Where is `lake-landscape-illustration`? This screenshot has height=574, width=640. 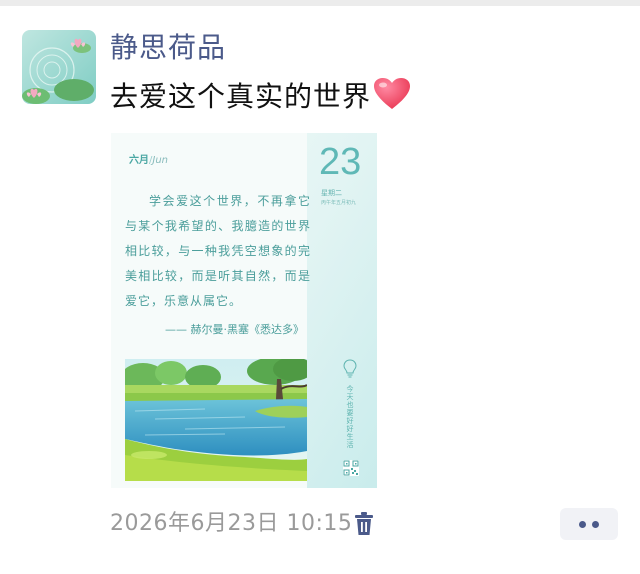 lake-landscape-illustration is located at coordinates (216, 420).